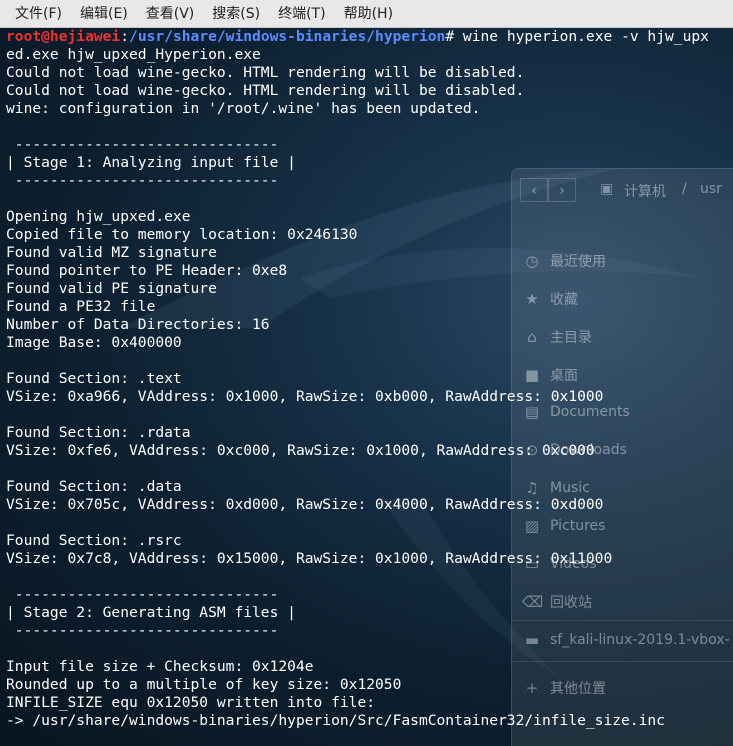 This screenshot has width=733, height=746. What do you see at coordinates (301, 14) in the screenshot?
I see `menu-terminal: 终端(T)` at bounding box center [301, 14].